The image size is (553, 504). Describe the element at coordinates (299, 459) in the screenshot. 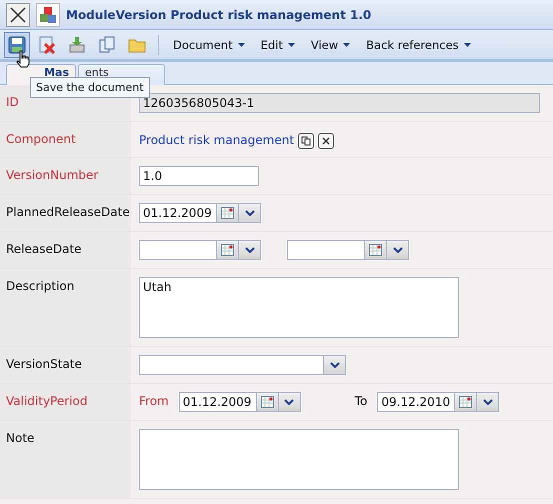

I see `text-area` at that location.